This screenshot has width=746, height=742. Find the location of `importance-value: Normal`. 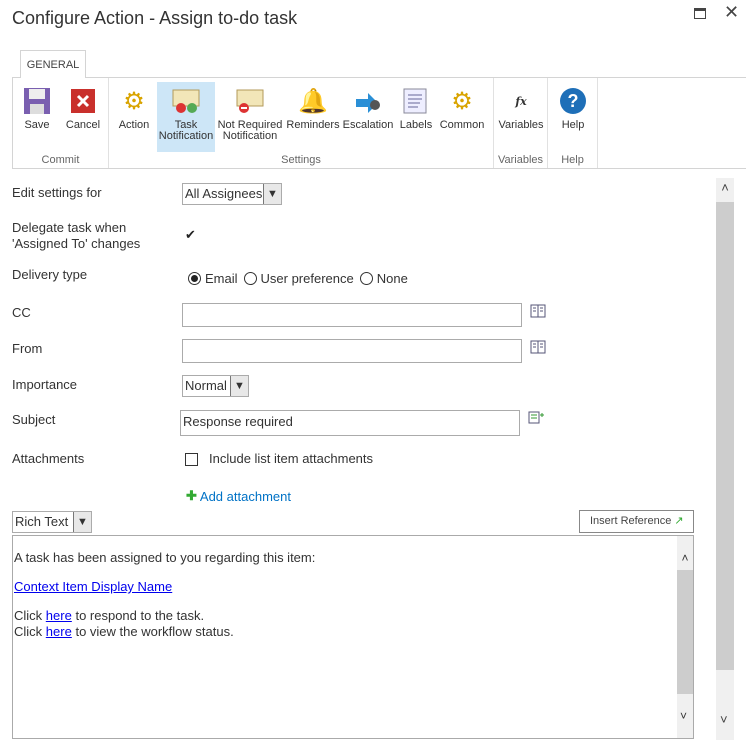

importance-value: Normal is located at coordinates (206, 385).